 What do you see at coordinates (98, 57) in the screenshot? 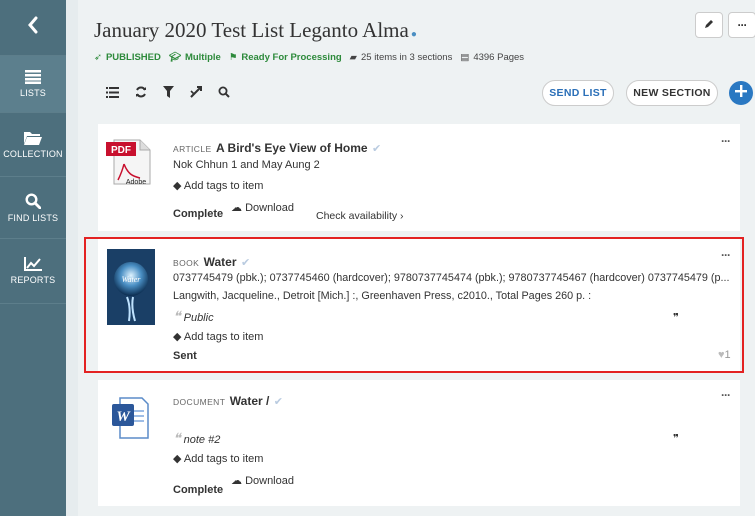
I see `published-icon: ➶` at bounding box center [98, 57].